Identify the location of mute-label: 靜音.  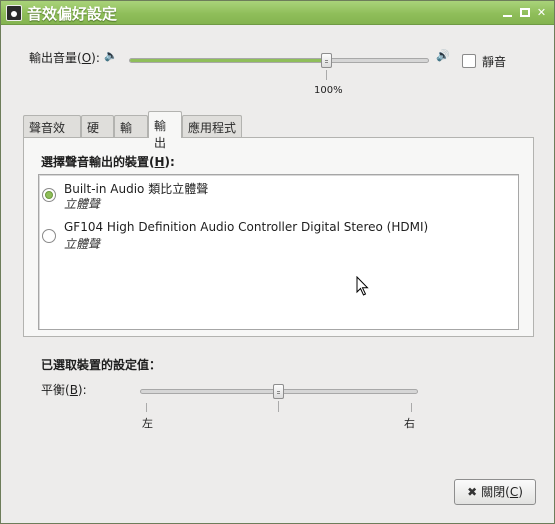
(494, 61).